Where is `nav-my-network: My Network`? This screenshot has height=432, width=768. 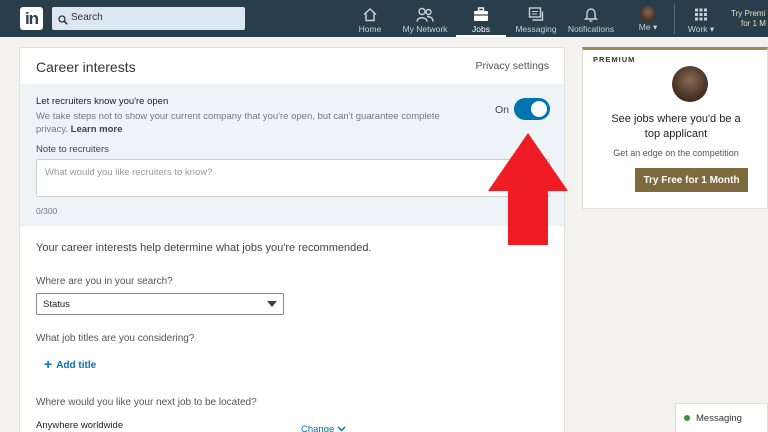 nav-my-network: My Network is located at coordinates (425, 20).